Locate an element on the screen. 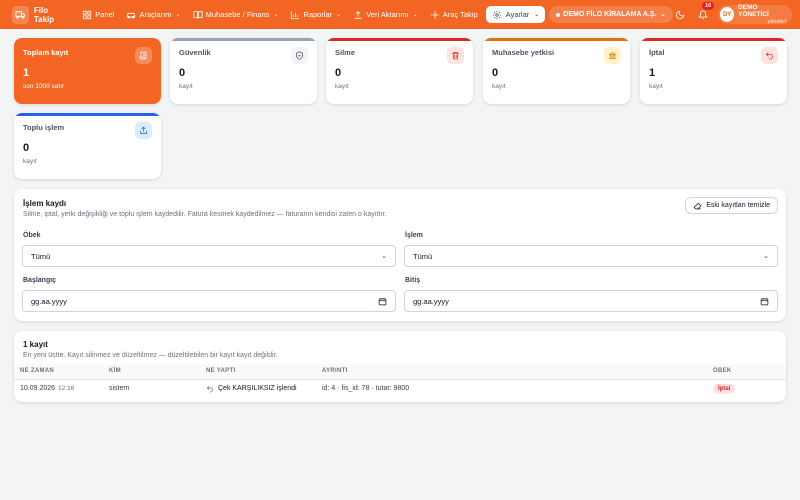 The width and height of the screenshot is (800, 500). shield-icon is located at coordinates (299, 55).